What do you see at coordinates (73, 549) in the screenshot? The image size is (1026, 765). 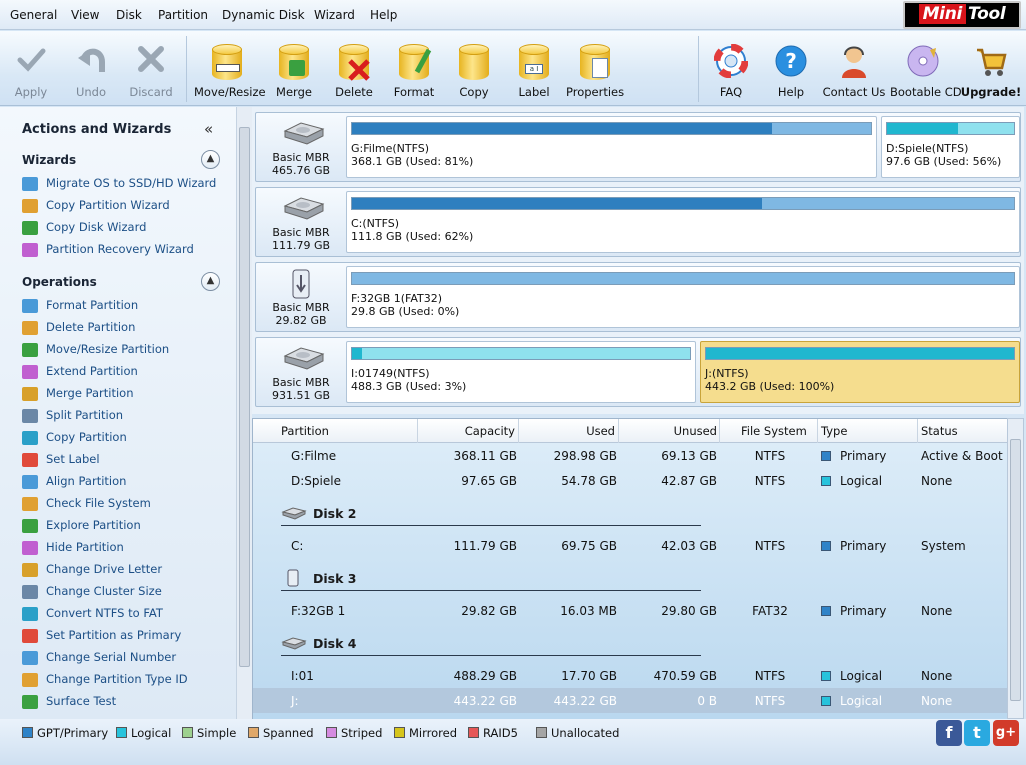 I see `operations-item: Hide Partition` at bounding box center [73, 549].